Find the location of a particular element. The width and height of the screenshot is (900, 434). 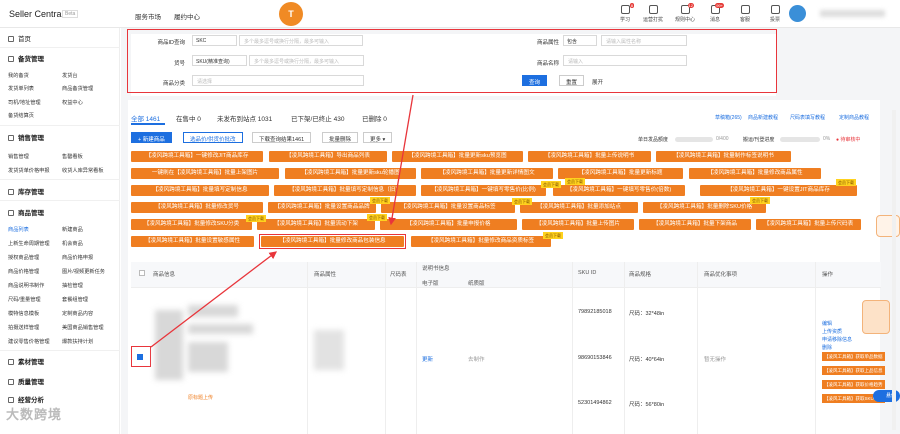

tool-button: 【凌风跨境工具箱】批量上传说明书 is located at coordinates (589, 156).